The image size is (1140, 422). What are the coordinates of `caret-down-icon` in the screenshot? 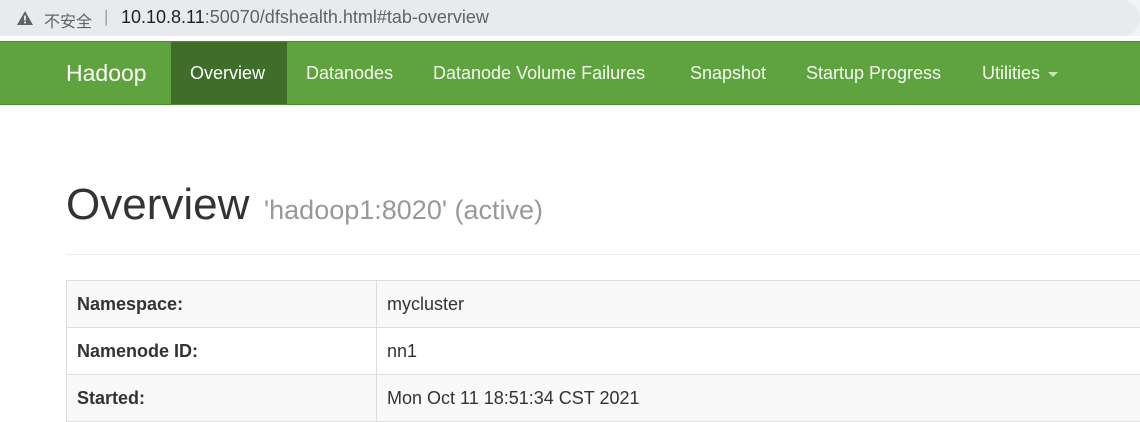 It's located at (1053, 74).